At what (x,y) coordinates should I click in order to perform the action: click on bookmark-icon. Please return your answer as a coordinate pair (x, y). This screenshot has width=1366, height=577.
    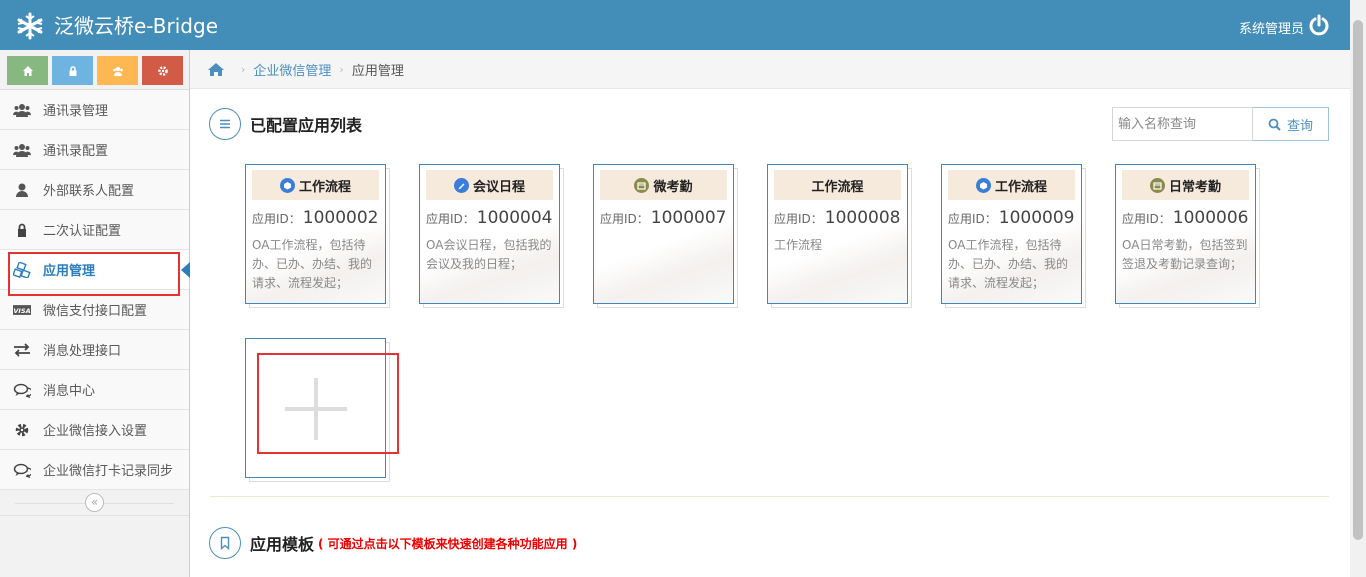
    Looking at the image, I should click on (225, 543).